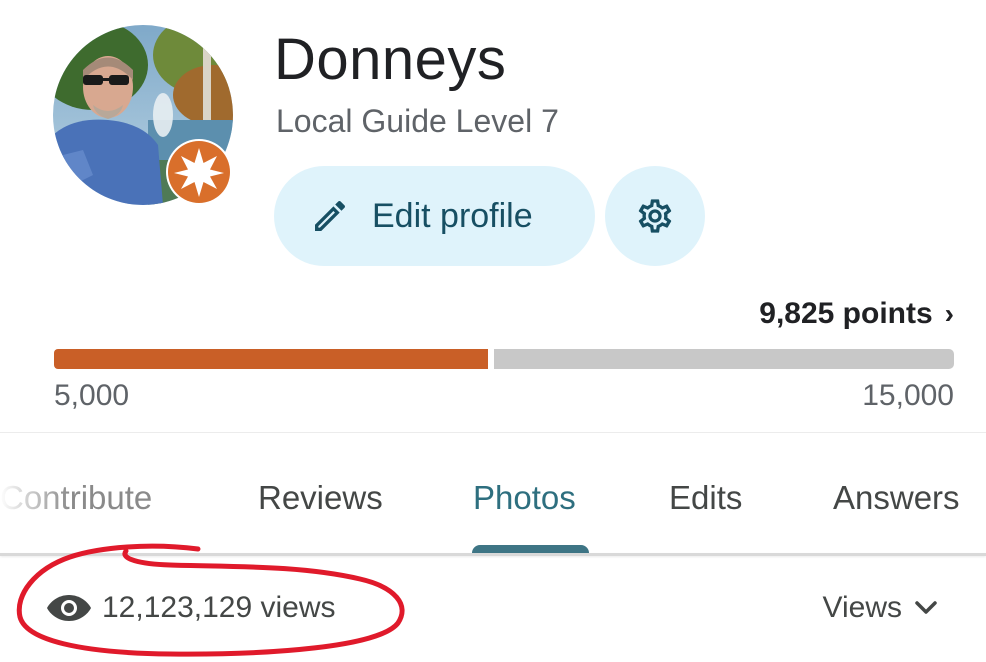  Describe the element at coordinates (452, 215) in the screenshot. I see `edit-profile-label: Edit profile` at that location.